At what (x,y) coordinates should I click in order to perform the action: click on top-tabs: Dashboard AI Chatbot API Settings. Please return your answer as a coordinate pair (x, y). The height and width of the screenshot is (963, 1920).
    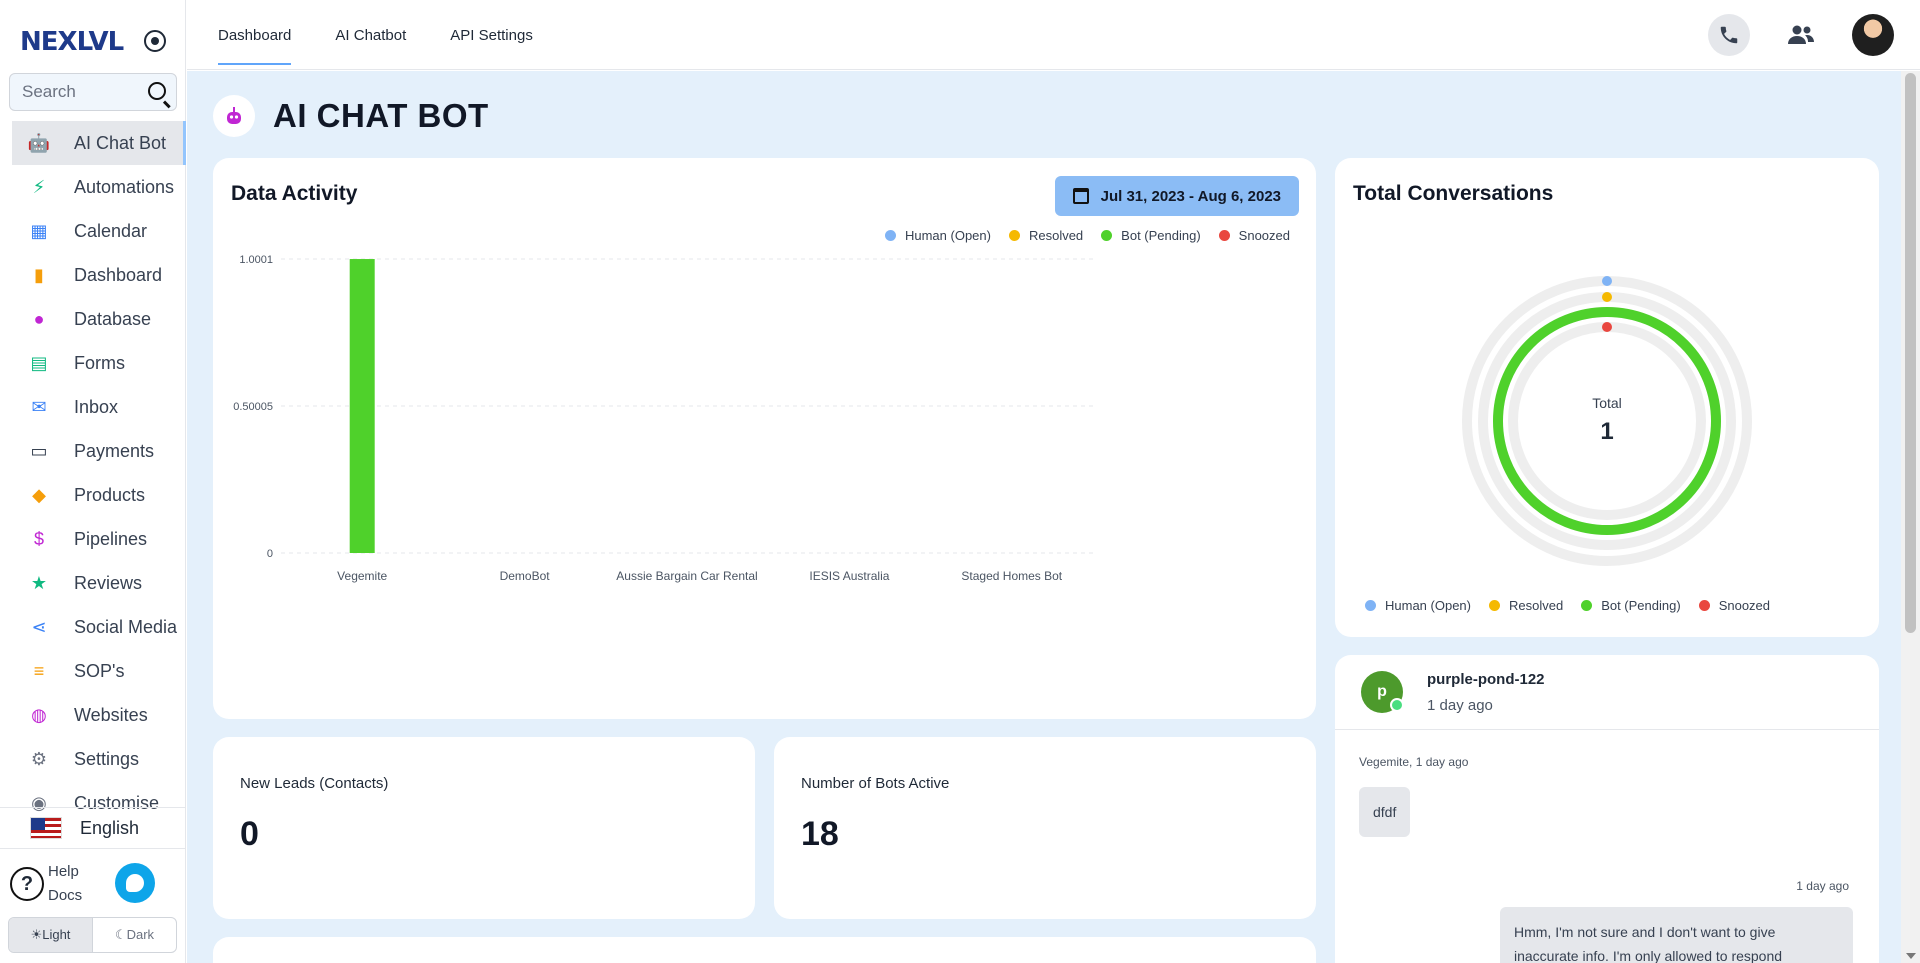
    Looking at the image, I should click on (397, 35).